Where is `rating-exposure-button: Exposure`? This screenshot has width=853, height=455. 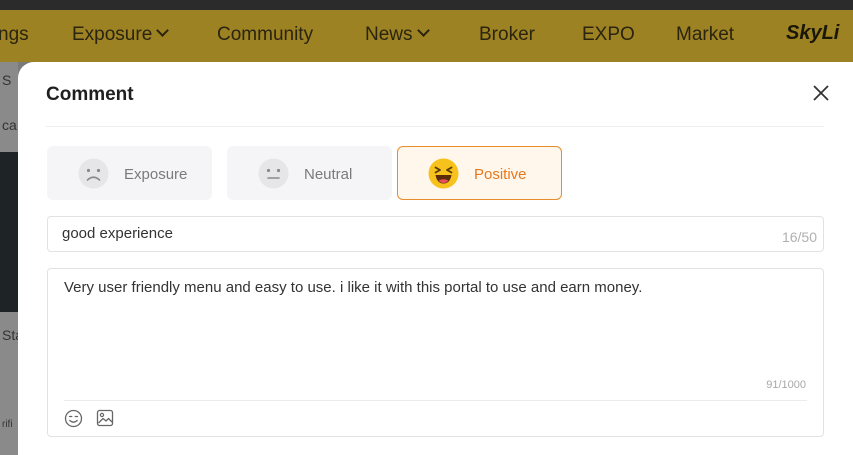 rating-exposure-button: Exposure is located at coordinates (129, 173).